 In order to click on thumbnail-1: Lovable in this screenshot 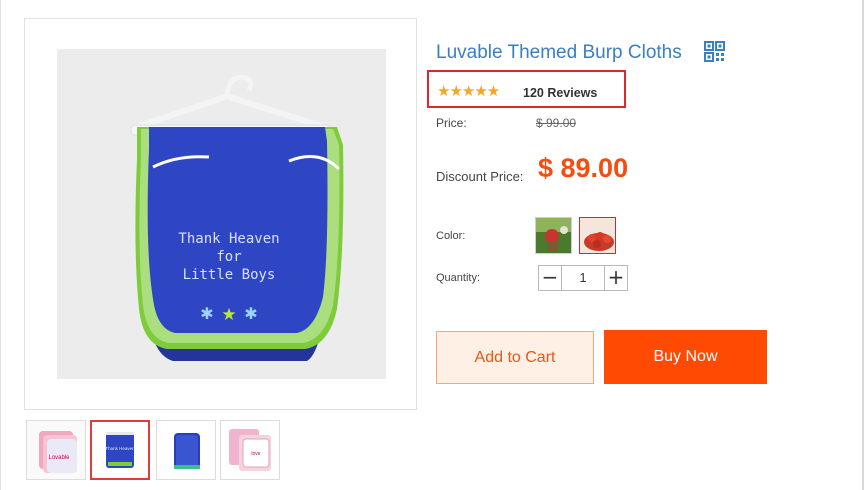, I will do `click(56, 450)`.